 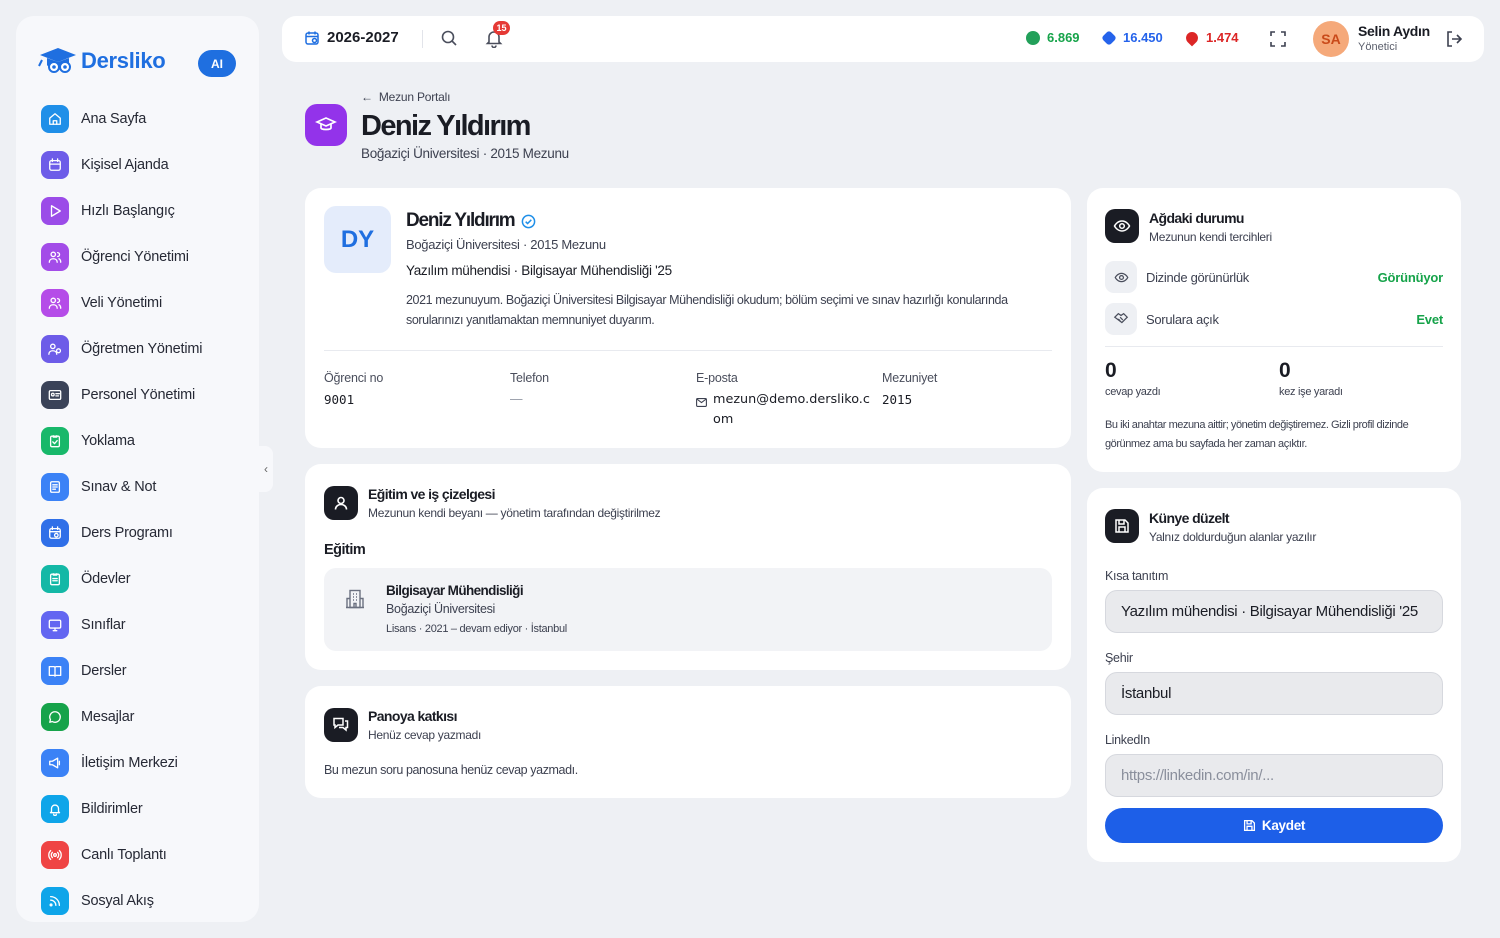 What do you see at coordinates (102, 61) in the screenshot?
I see `brand-logo: Dersliko` at bounding box center [102, 61].